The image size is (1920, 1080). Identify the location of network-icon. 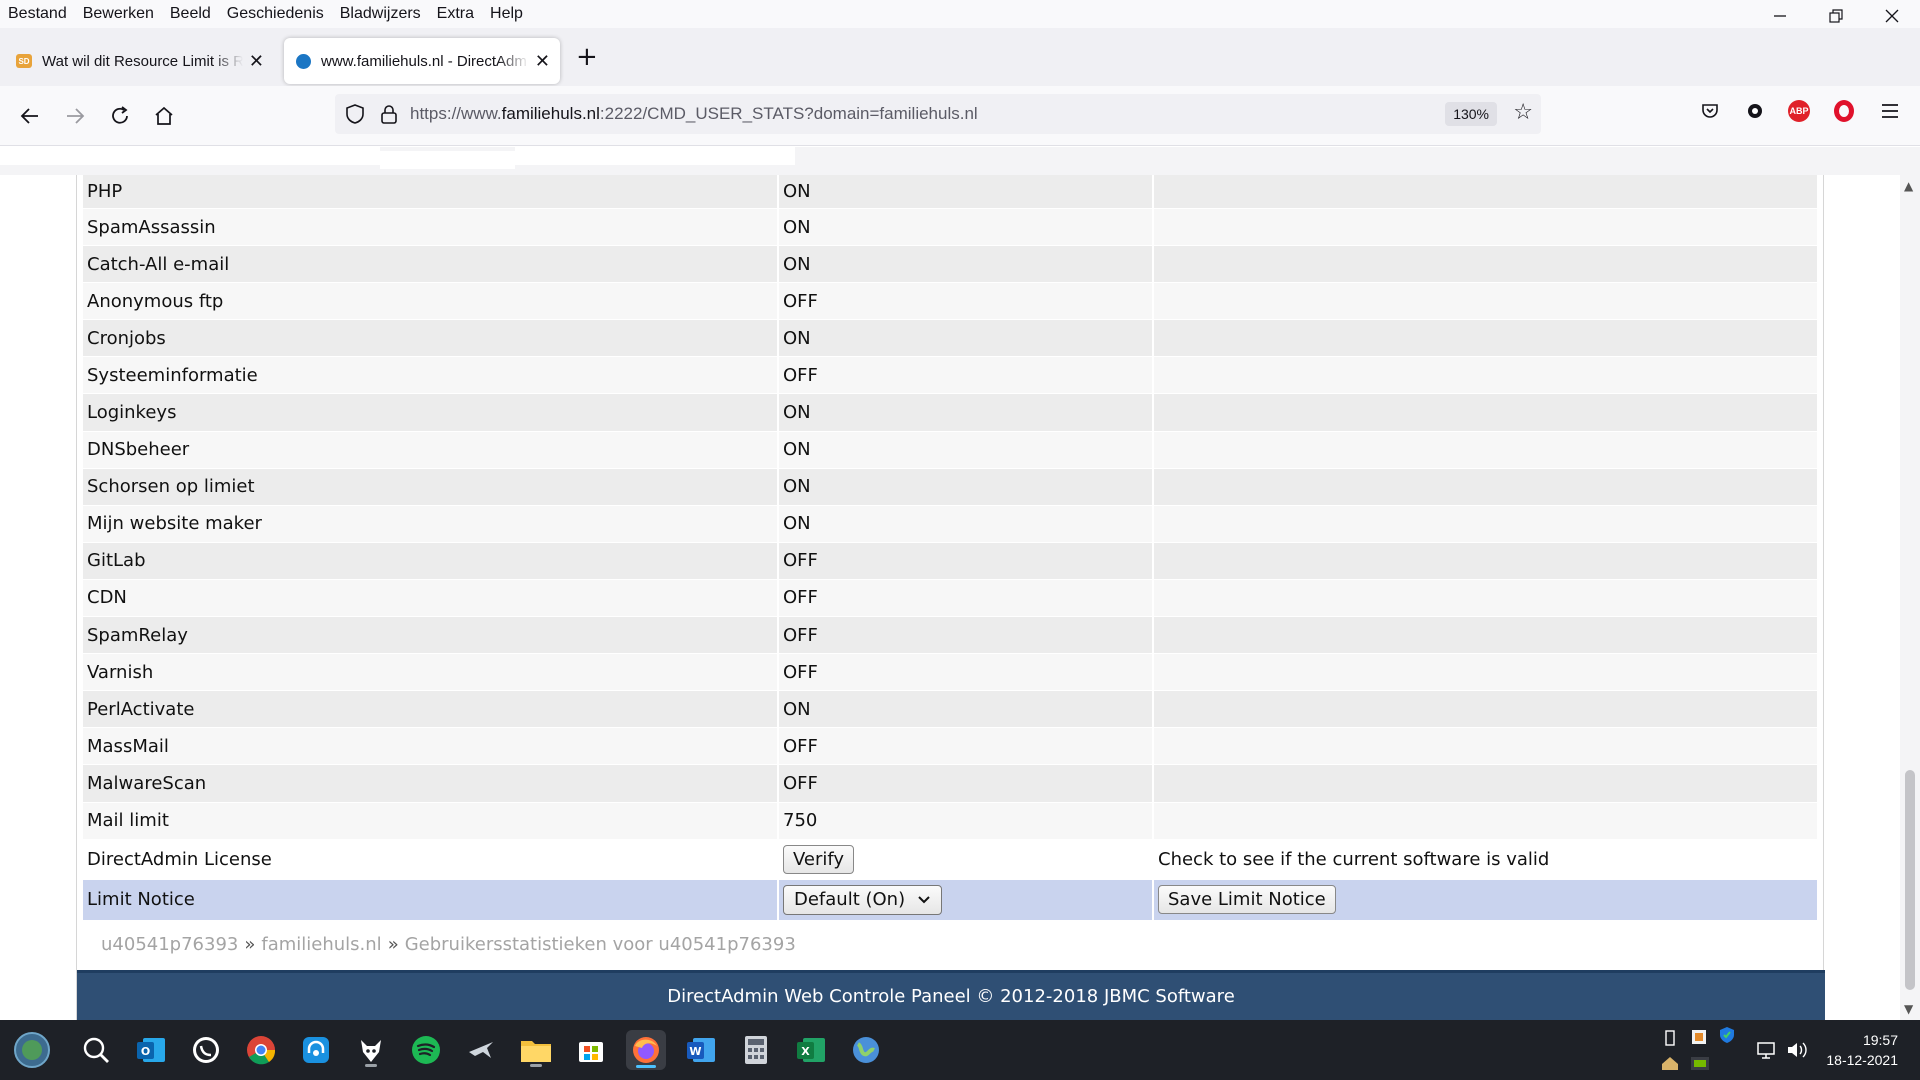
(1767, 1050).